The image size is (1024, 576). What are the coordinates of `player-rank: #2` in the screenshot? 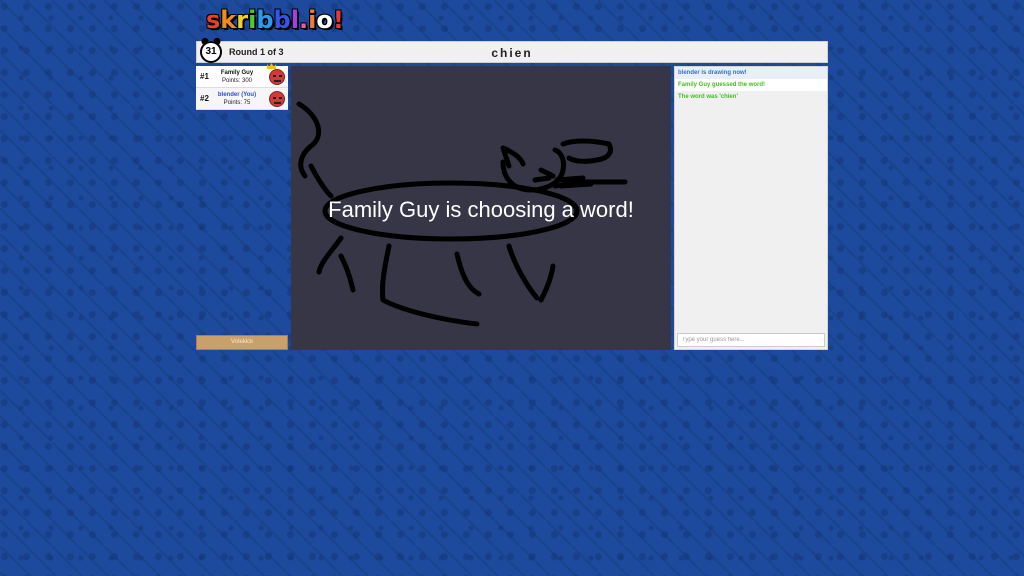 It's located at (204, 98).